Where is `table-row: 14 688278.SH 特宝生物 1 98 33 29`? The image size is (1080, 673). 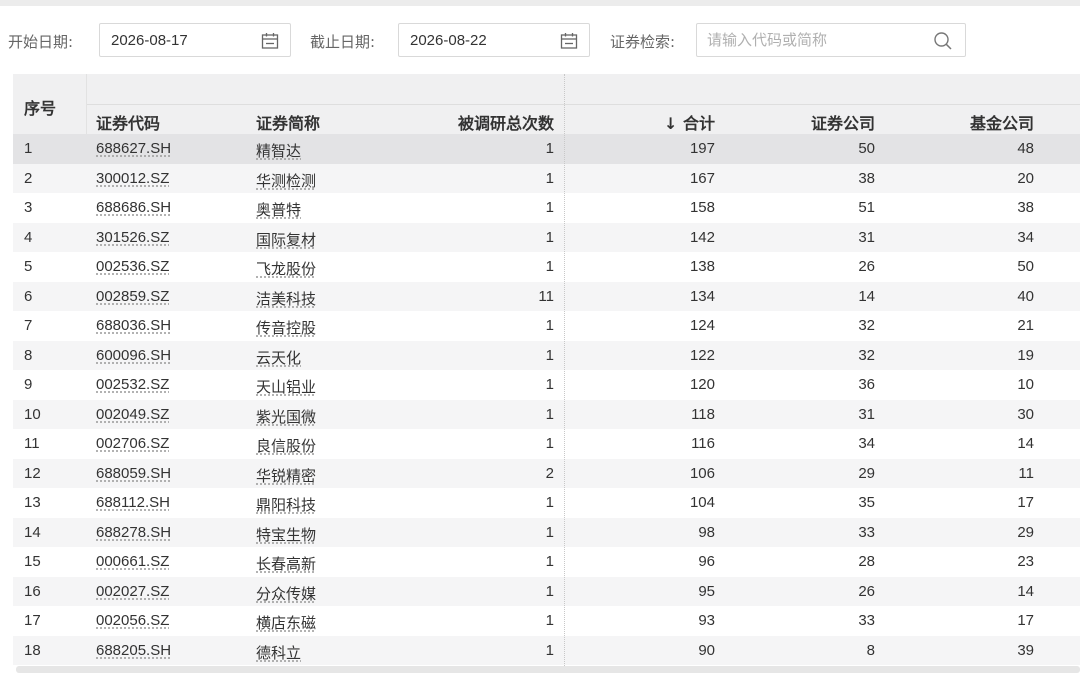 table-row: 14 688278.SH 特宝生物 1 98 33 29 is located at coordinates (546, 532).